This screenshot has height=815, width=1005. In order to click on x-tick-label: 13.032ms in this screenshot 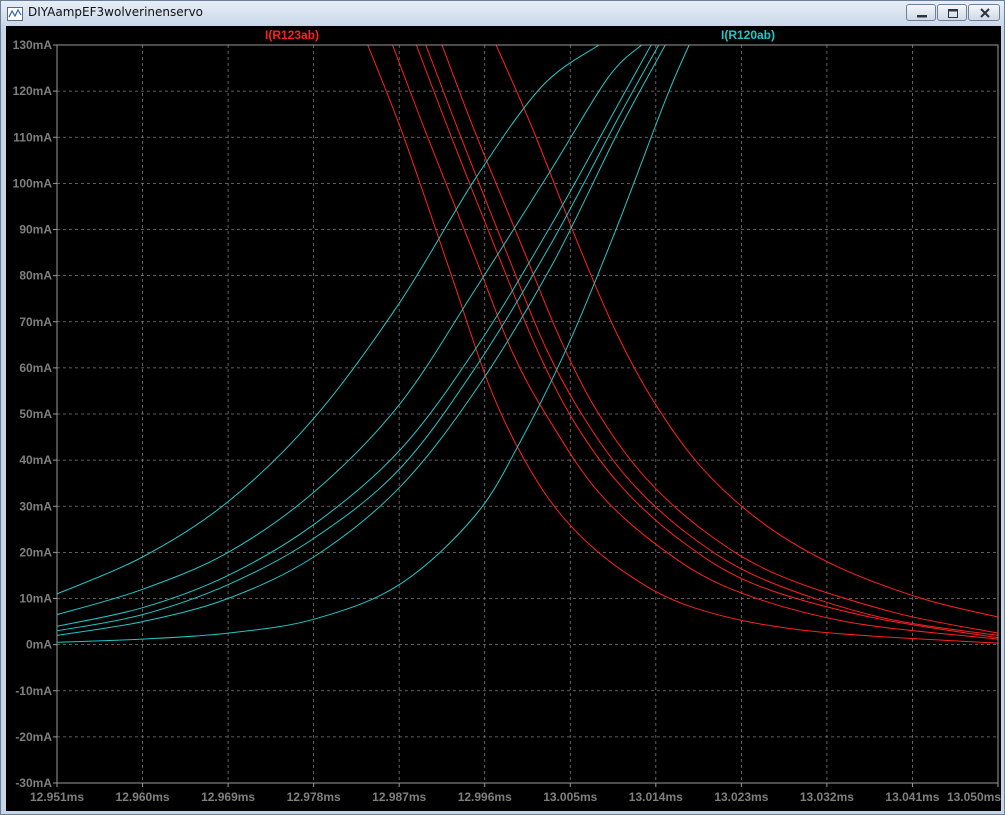, I will do `click(827, 797)`.